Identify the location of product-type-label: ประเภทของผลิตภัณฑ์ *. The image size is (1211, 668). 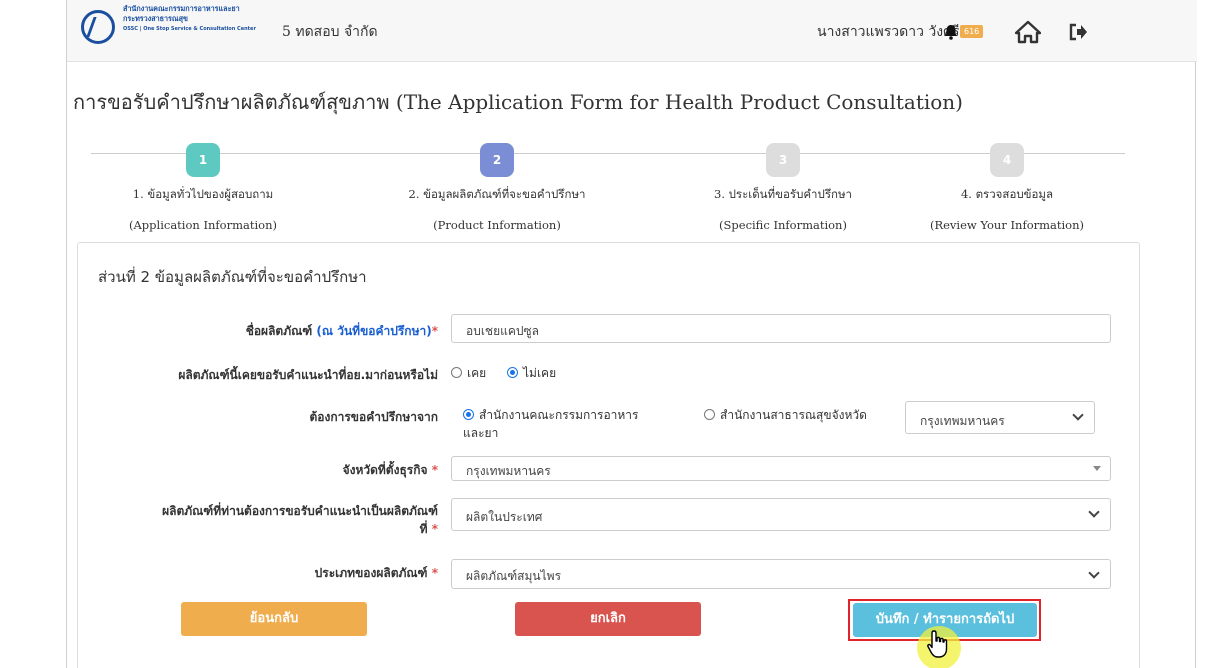
(258, 573).